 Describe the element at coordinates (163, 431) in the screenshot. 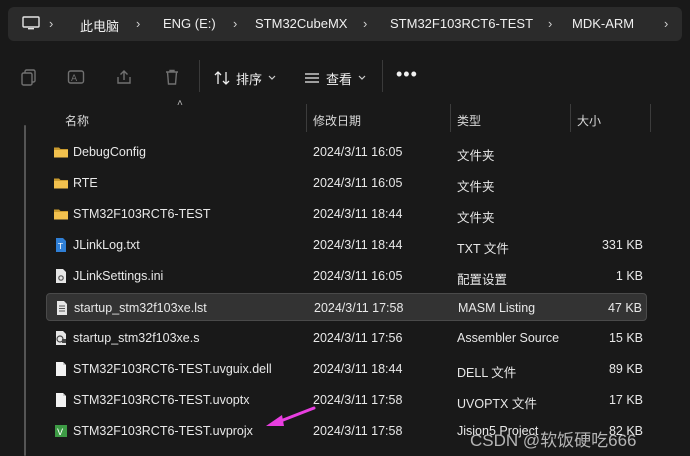

I see `file-name: STM32F103RCT6-TEST.uvprojx` at that location.